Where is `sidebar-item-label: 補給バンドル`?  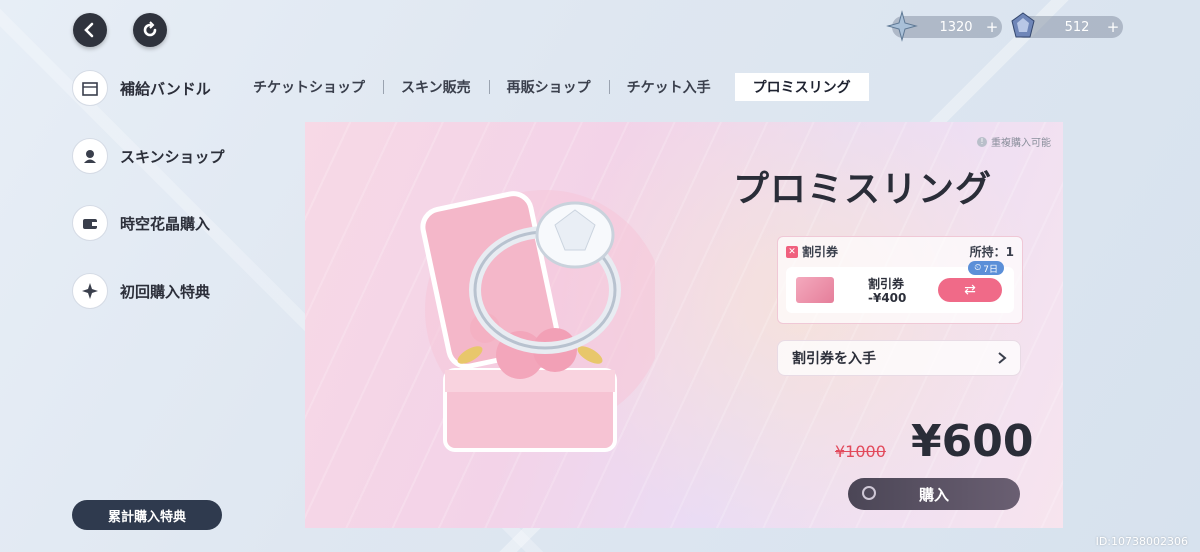 sidebar-item-label: 補給バンドル is located at coordinates (165, 88).